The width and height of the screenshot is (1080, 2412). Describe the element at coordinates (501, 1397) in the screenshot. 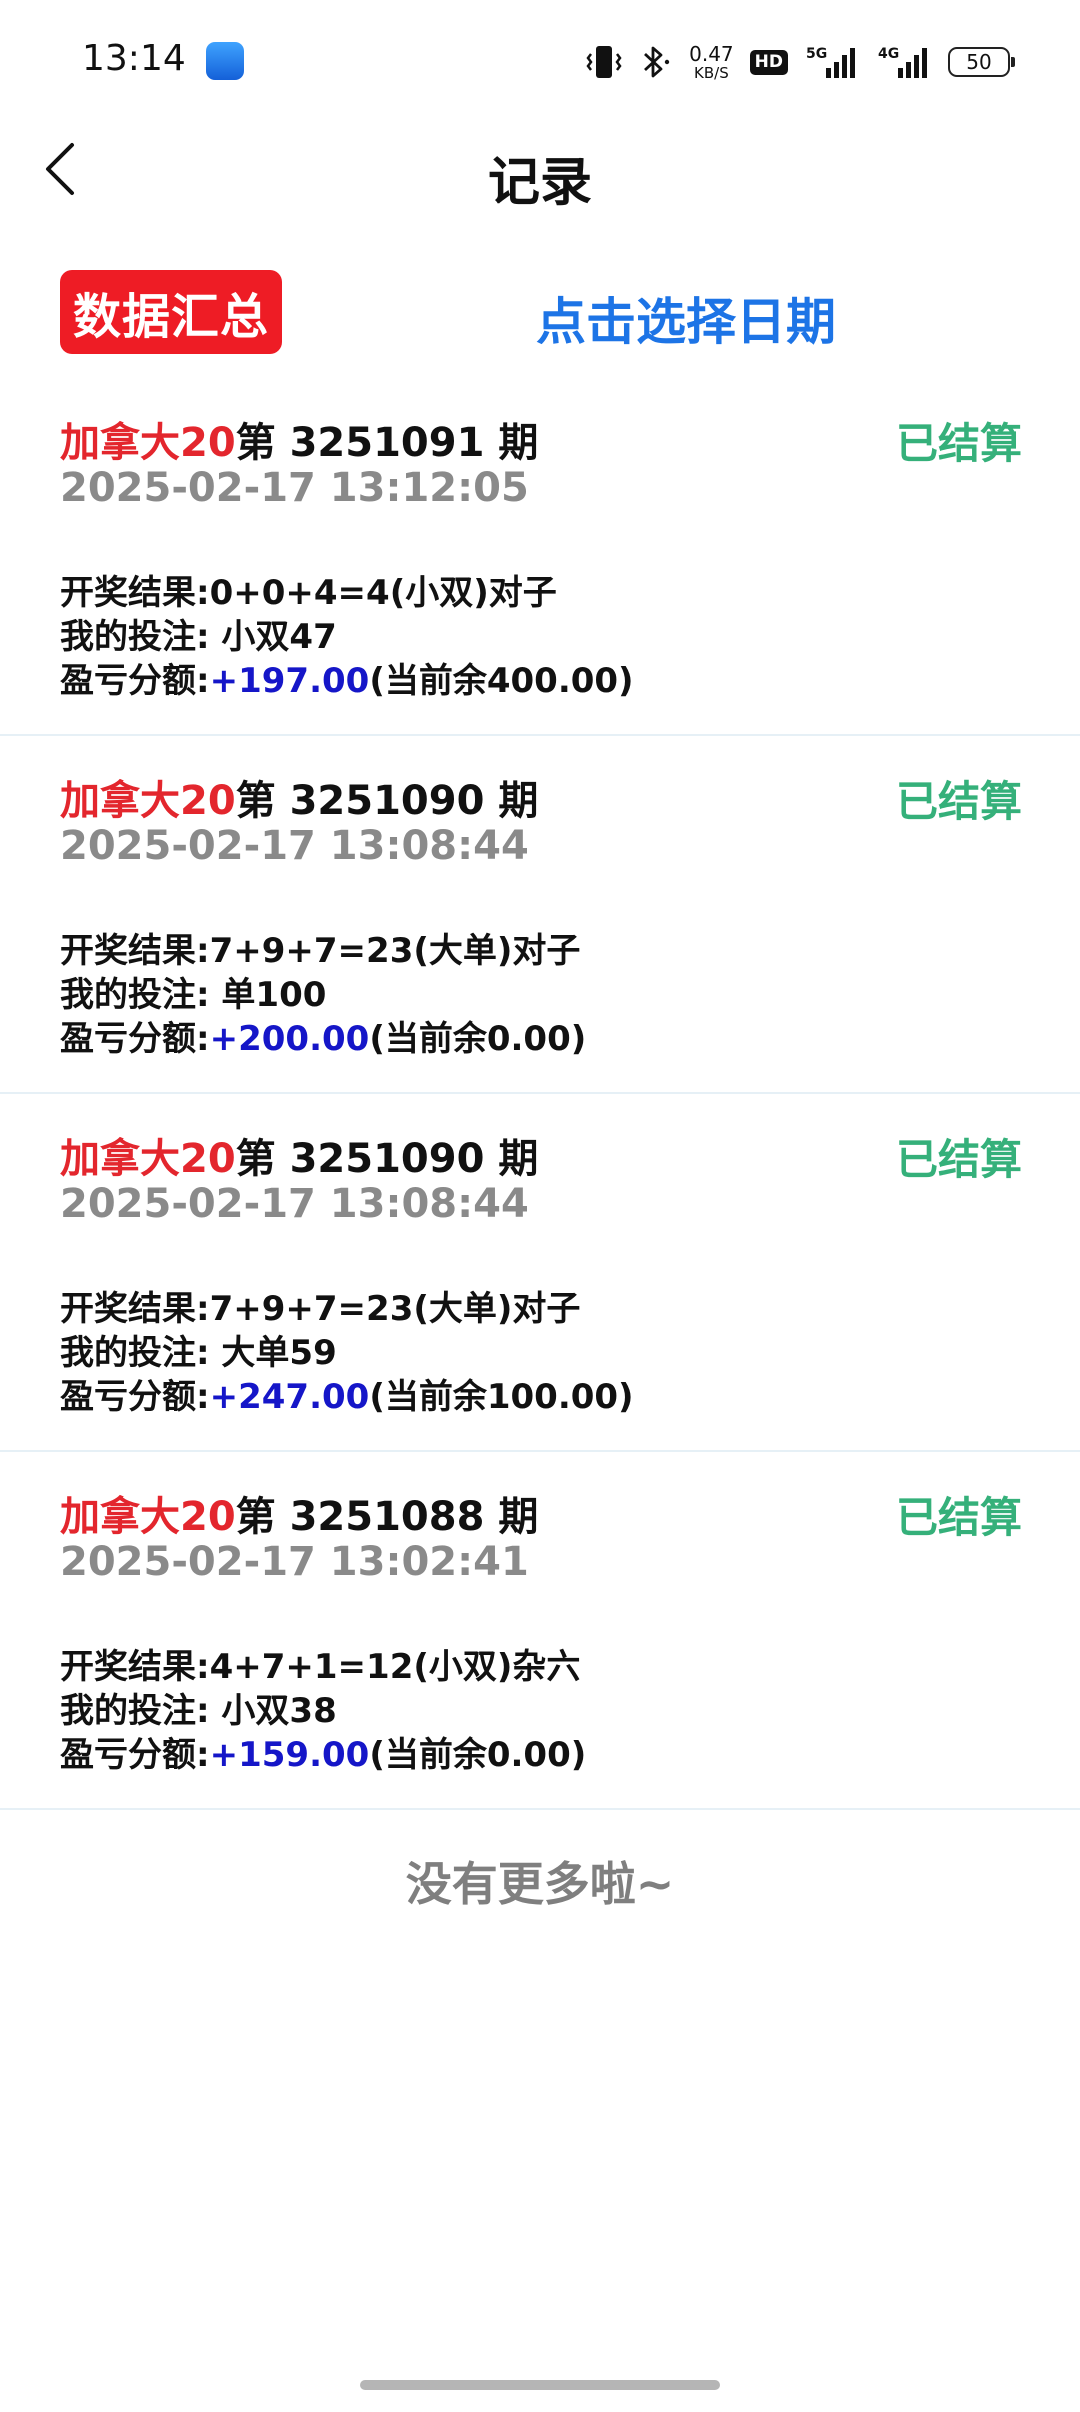

I see `record-balance: (当前余100.00)` at that location.